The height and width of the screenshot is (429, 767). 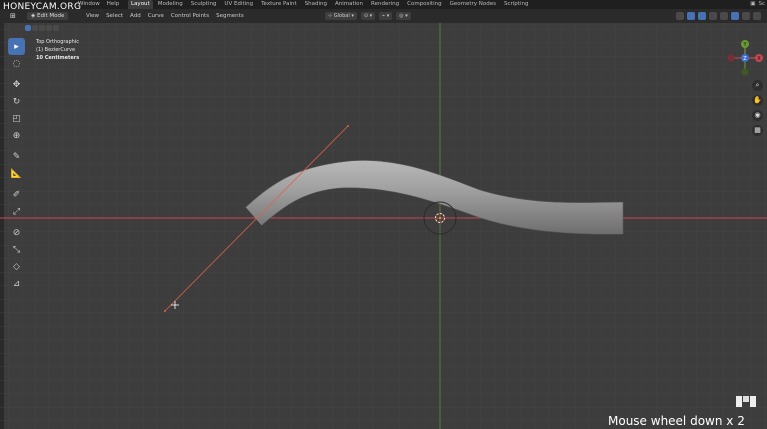 I want to click on select-mode-buttons, so click(x=42, y=28).